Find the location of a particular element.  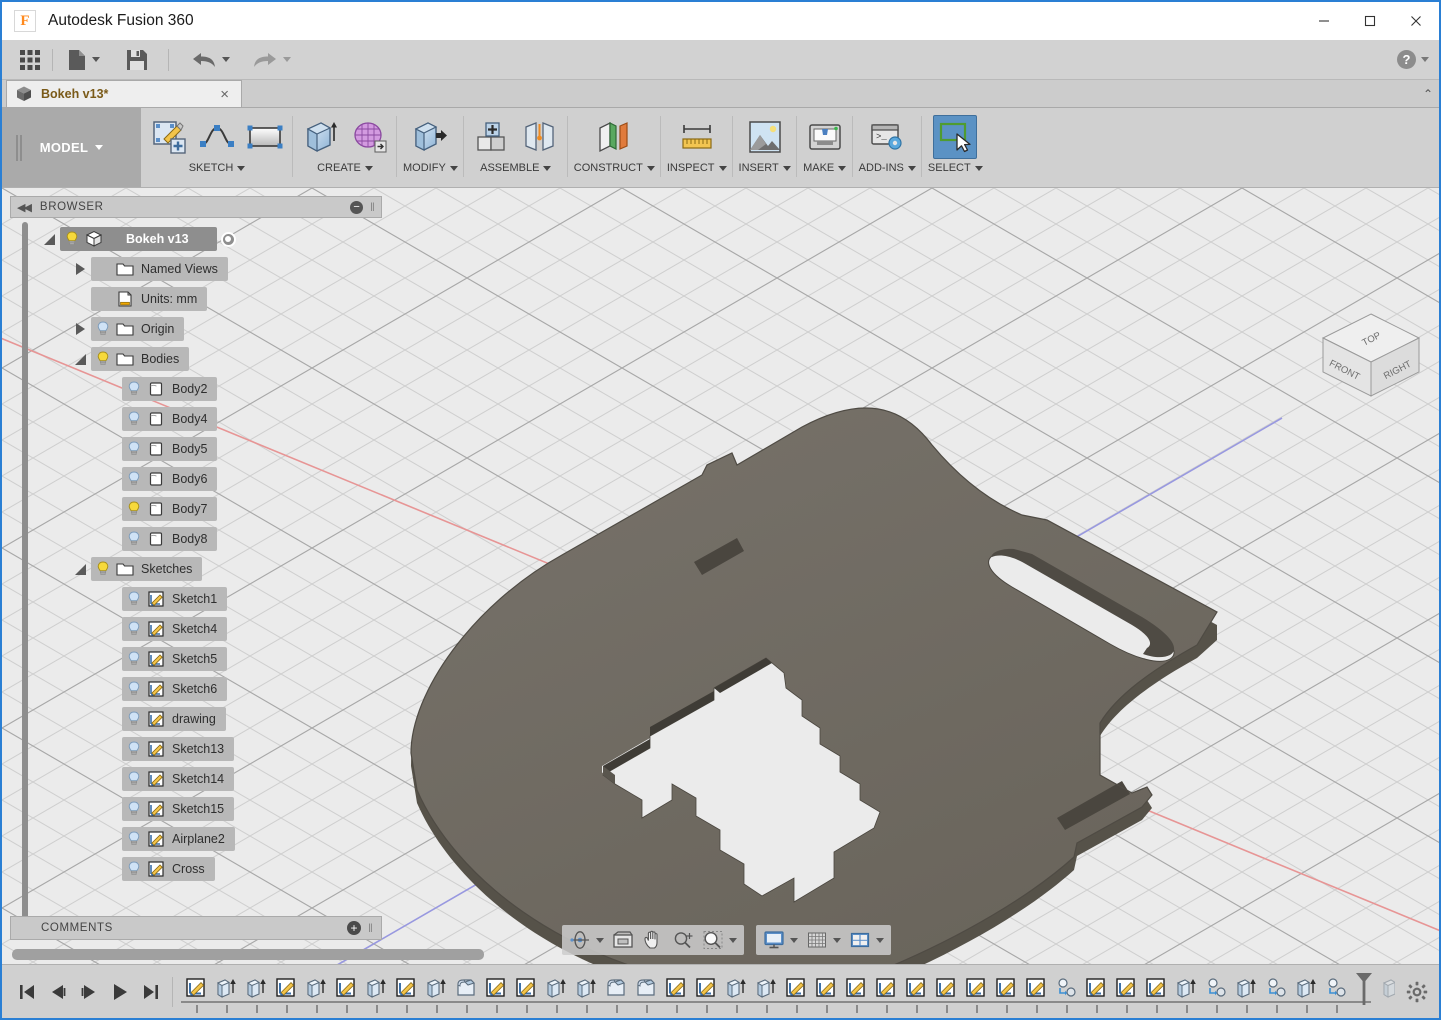

tree-row-sketch6: Sketch6 is located at coordinates (196, 689).